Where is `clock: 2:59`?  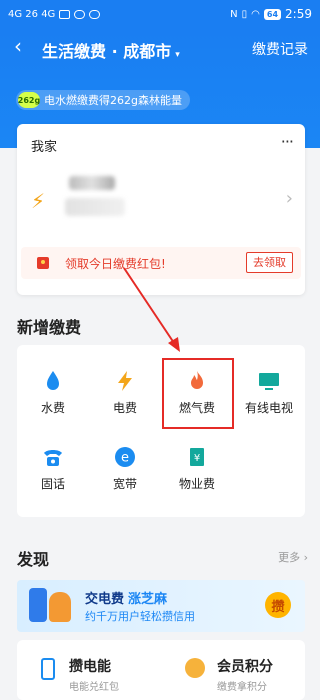 clock: 2:59 is located at coordinates (298, 14).